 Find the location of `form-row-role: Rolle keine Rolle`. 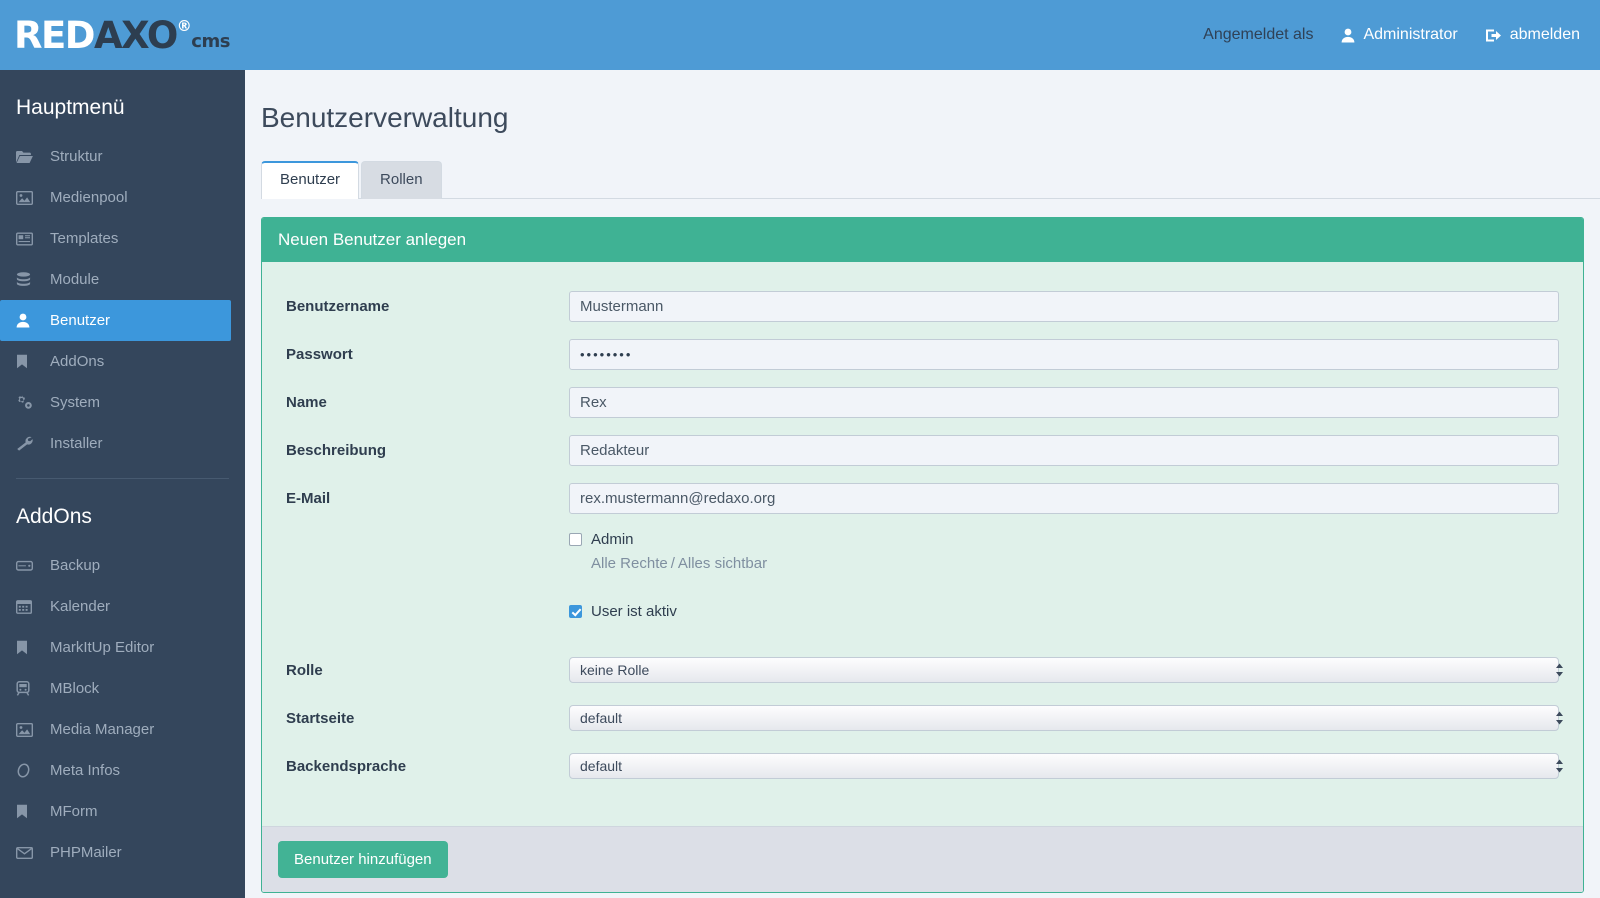

form-row-role: Rolle keine Rolle is located at coordinates (922, 670).